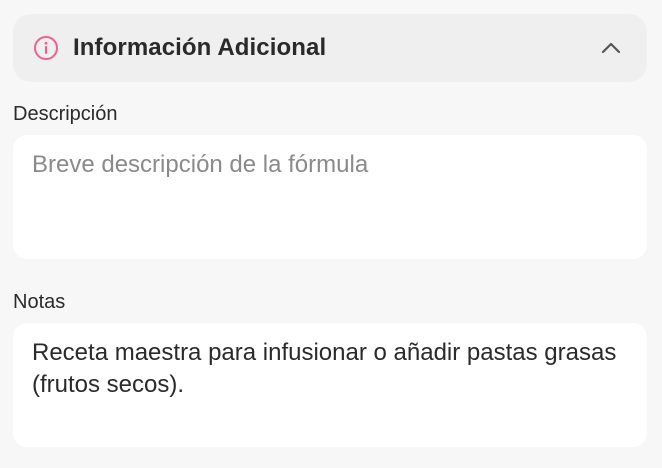  I want to click on additional-info-header: Información Adicional, so click(330, 48).